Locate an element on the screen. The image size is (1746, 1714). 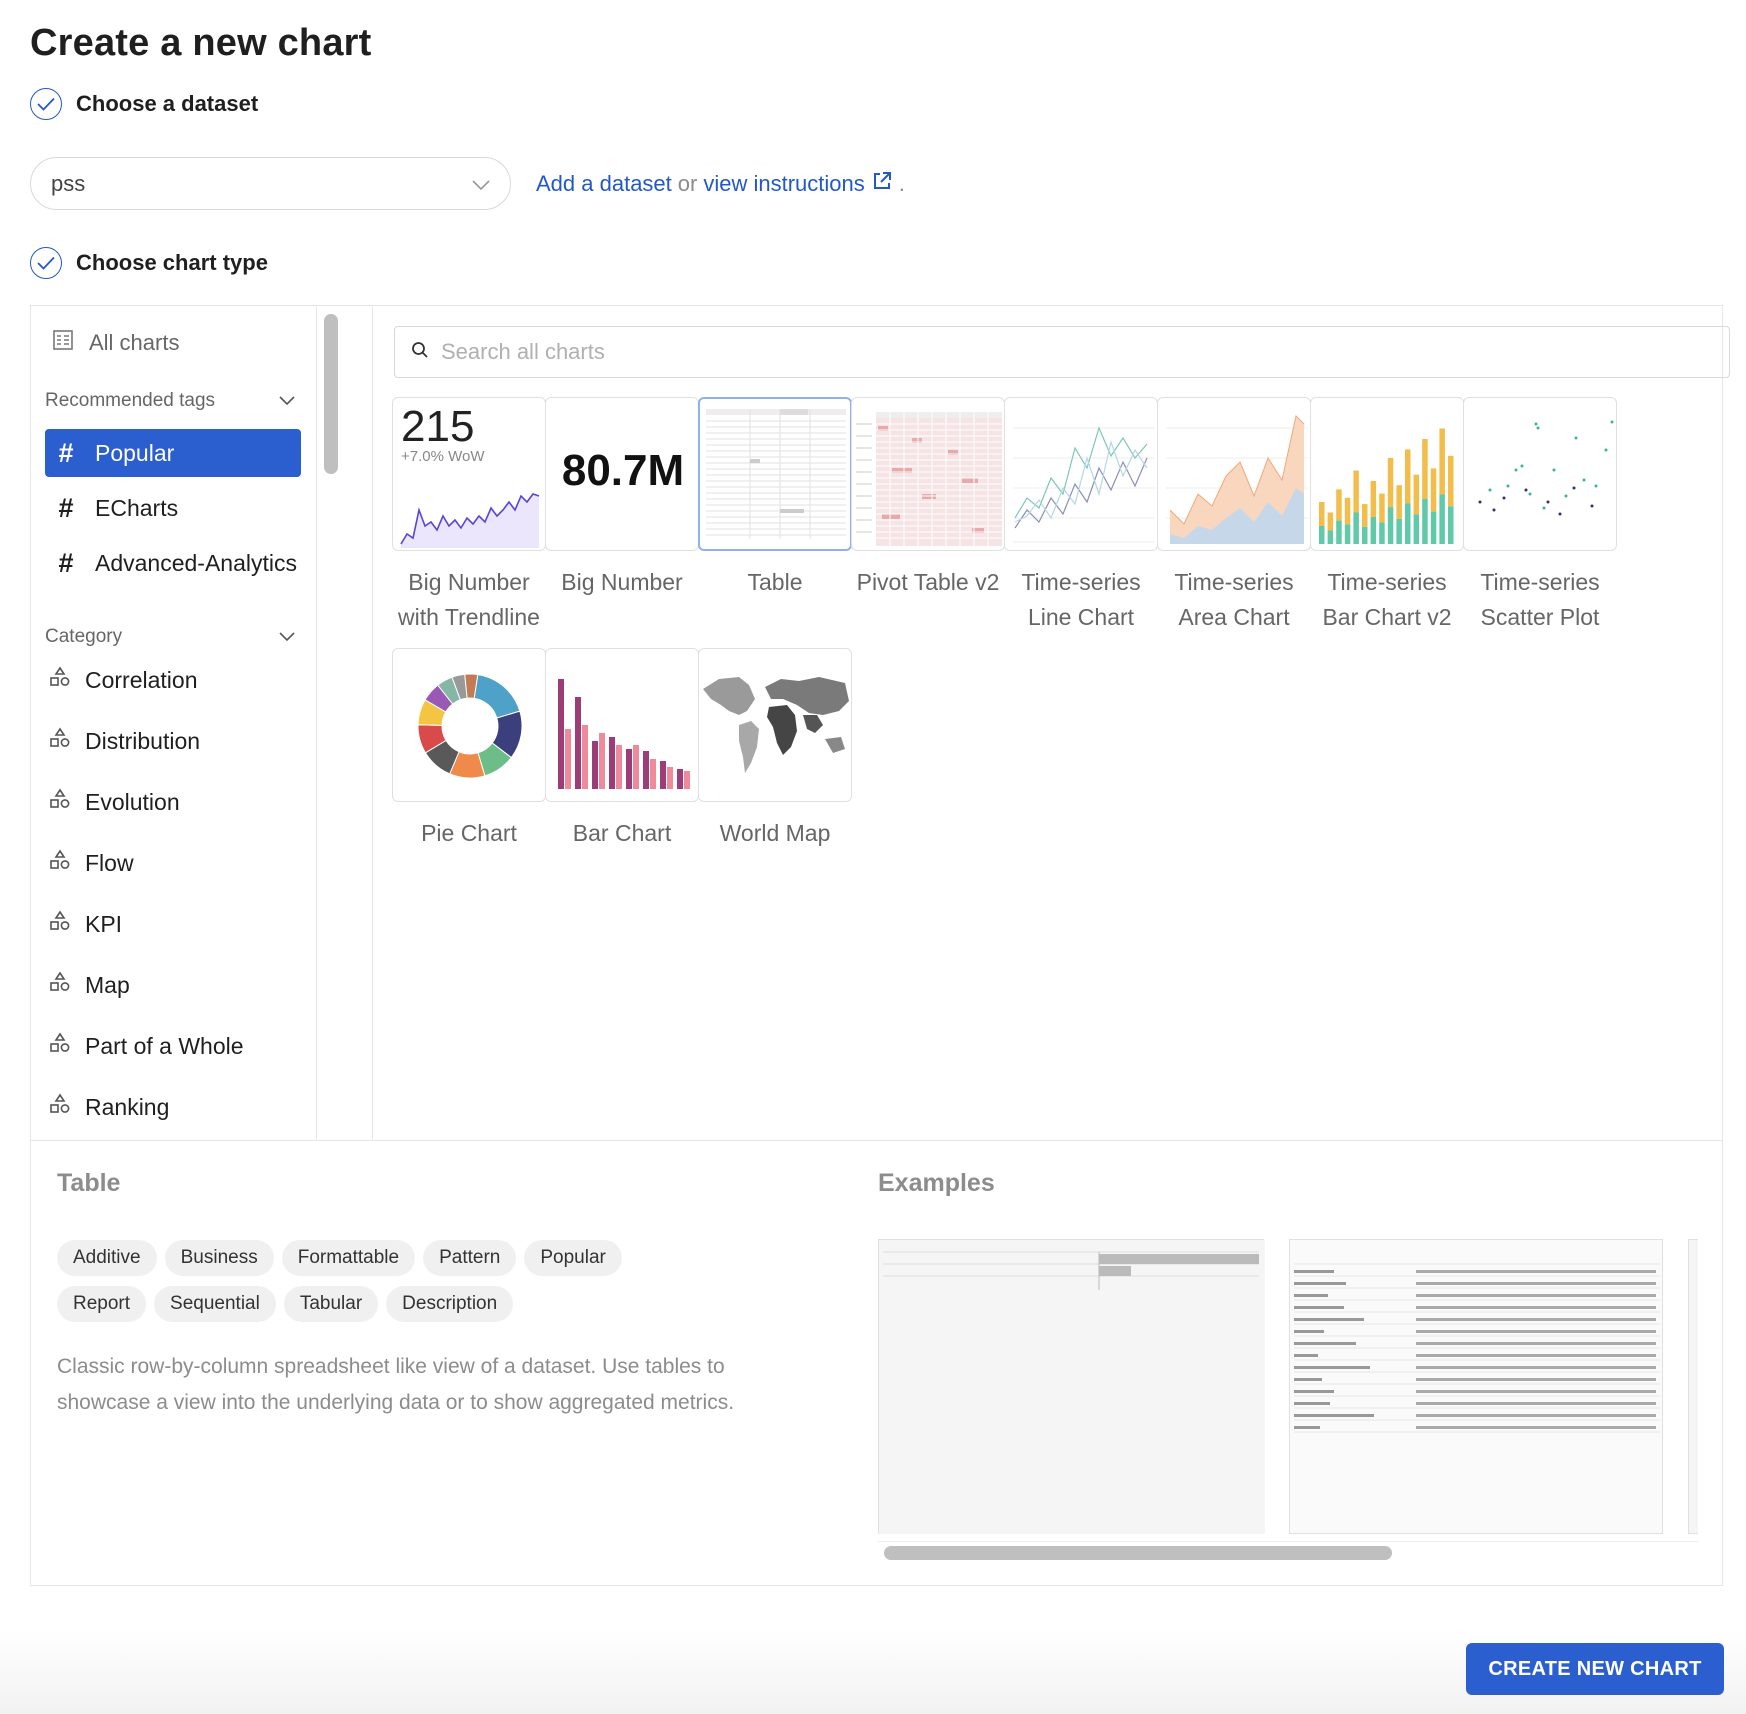
view-instructions-link: view instructions is located at coordinates (783, 184).